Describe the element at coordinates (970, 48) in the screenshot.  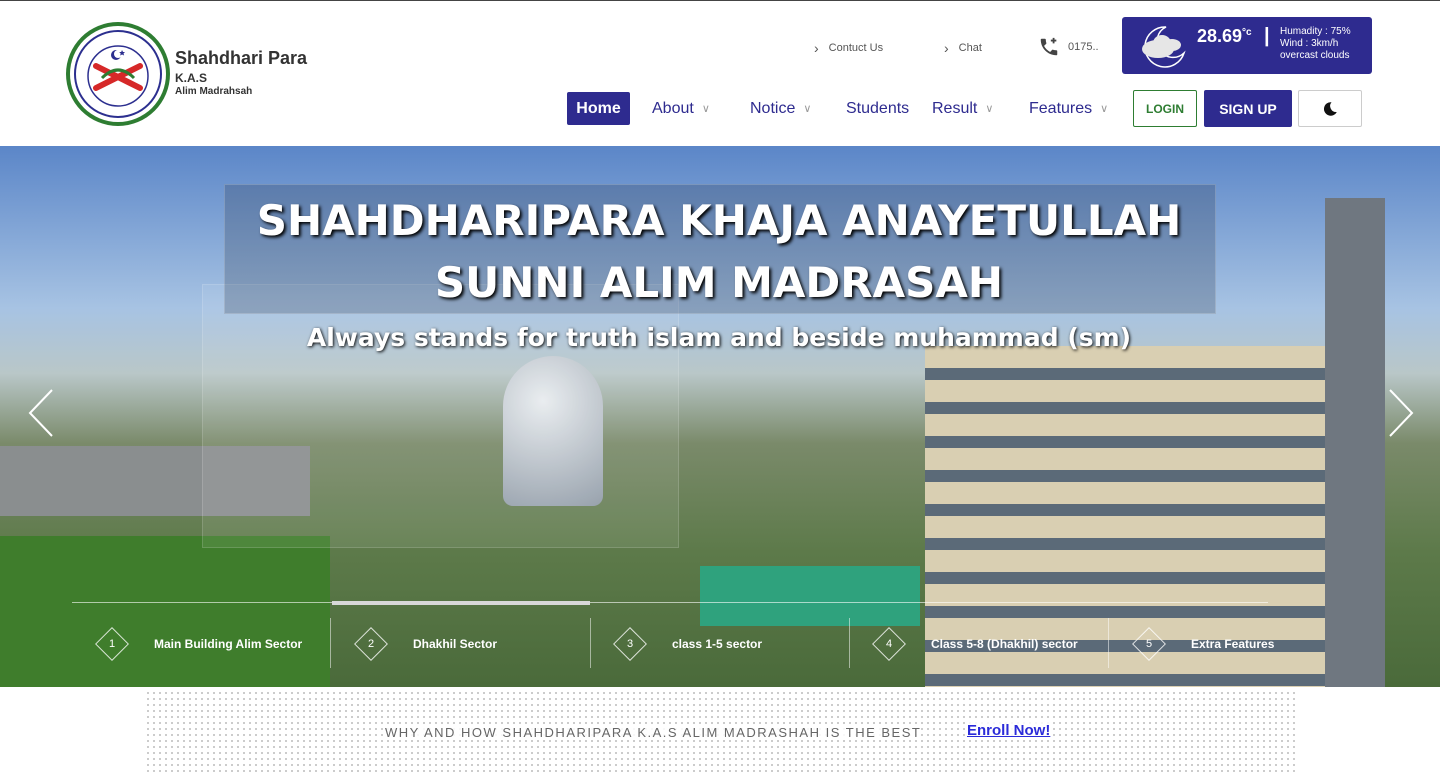
I see `chat-label: Chat` at that location.